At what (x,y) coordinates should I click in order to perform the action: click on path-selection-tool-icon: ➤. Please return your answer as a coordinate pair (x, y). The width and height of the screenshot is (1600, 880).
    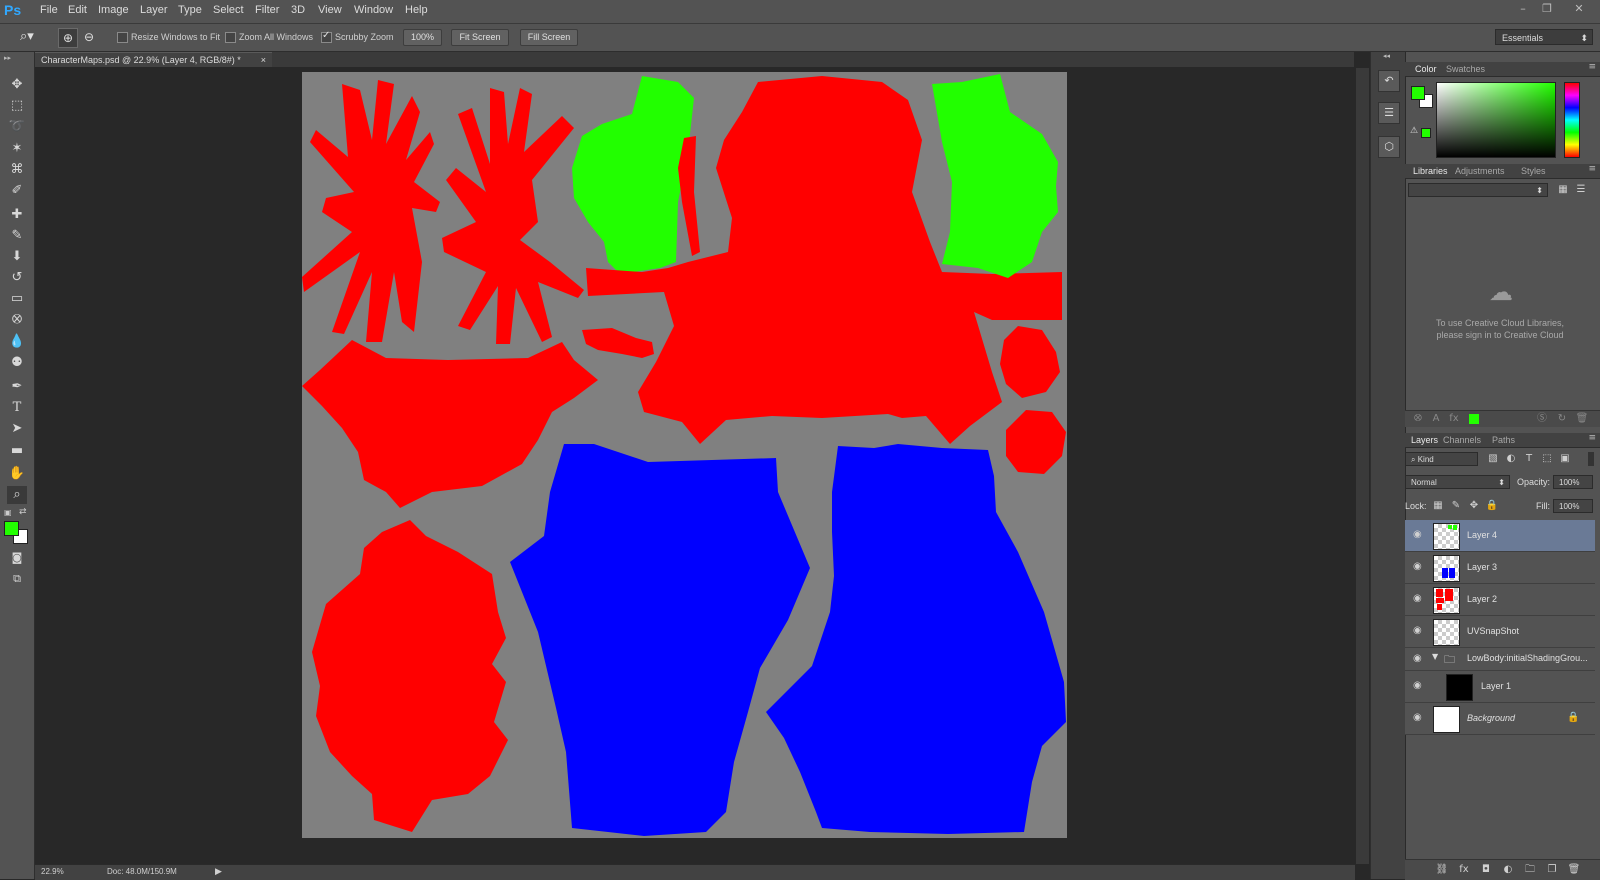
    Looking at the image, I should click on (17, 429).